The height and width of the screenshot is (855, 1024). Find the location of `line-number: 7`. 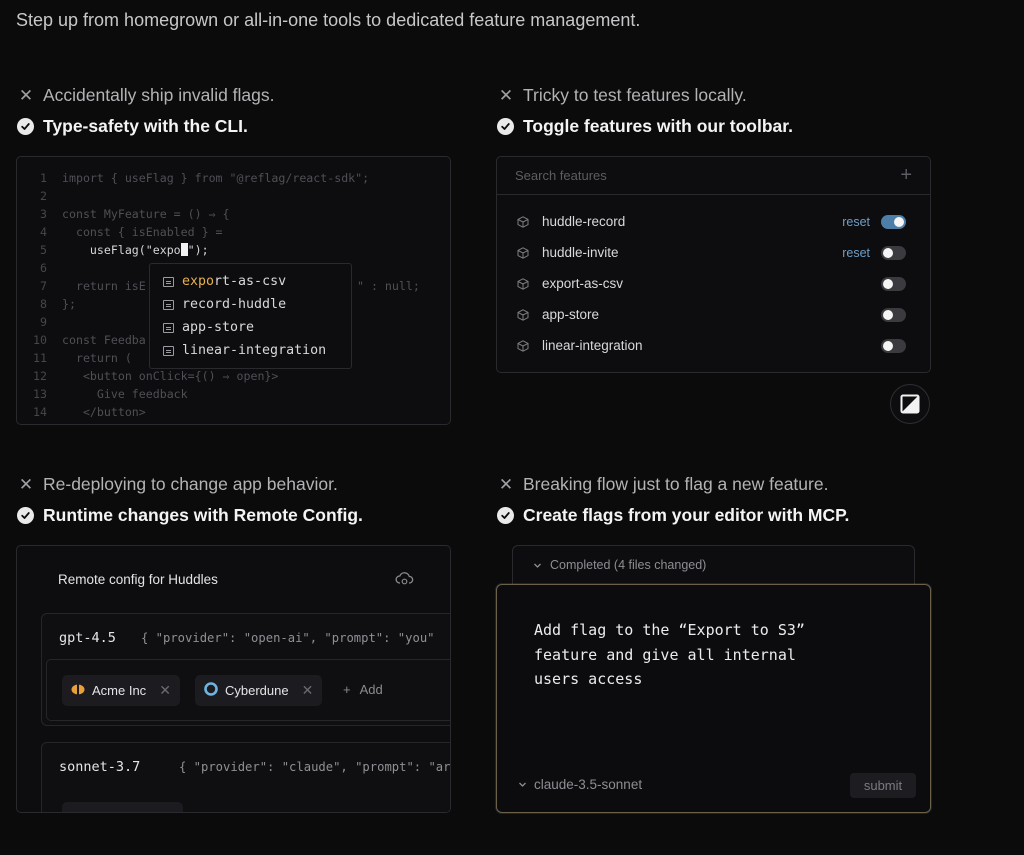

line-number: 7 is located at coordinates (43, 286).